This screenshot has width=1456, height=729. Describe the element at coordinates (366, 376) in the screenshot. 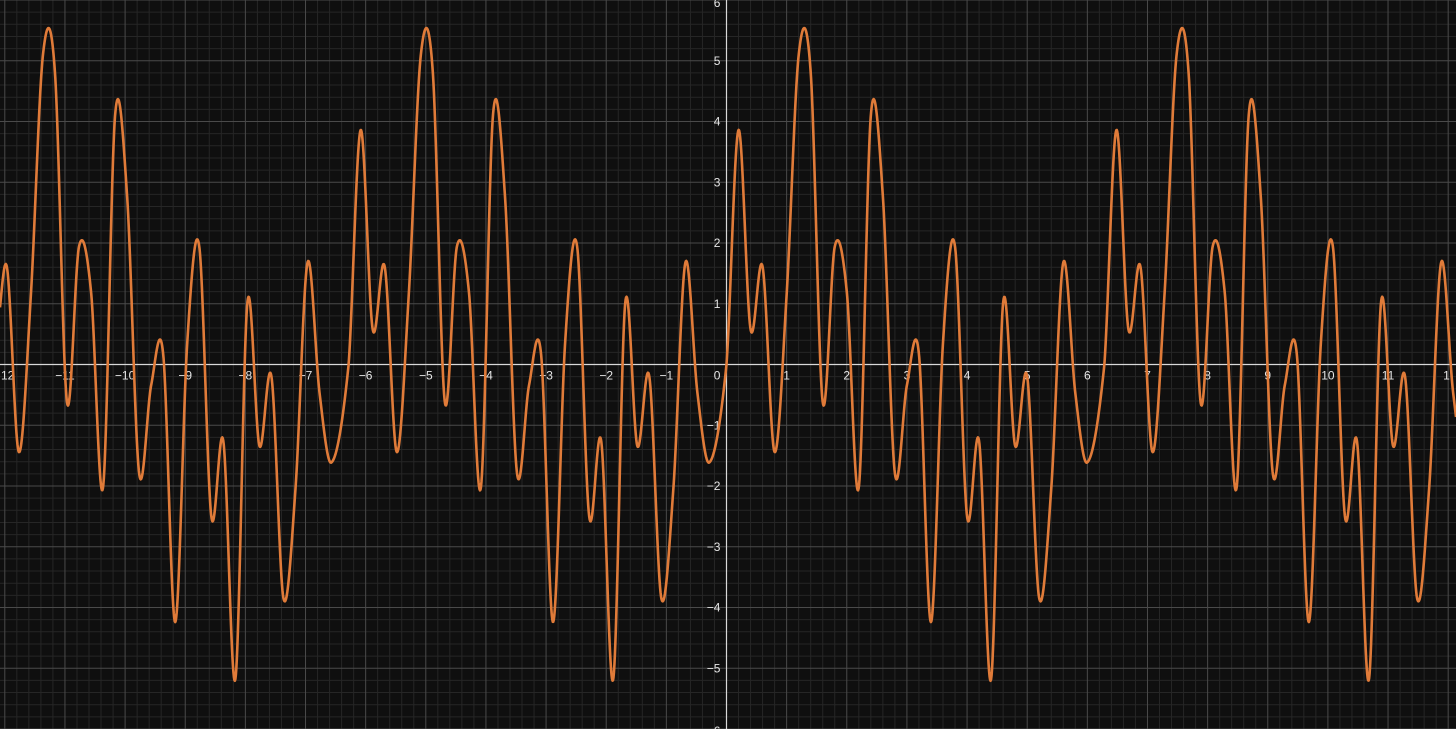

I see `x-tick-label: −6` at that location.